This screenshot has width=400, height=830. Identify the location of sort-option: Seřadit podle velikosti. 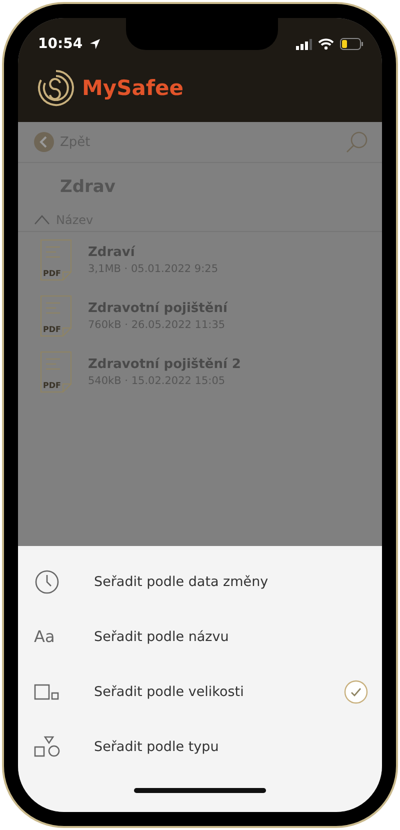
(200, 691).